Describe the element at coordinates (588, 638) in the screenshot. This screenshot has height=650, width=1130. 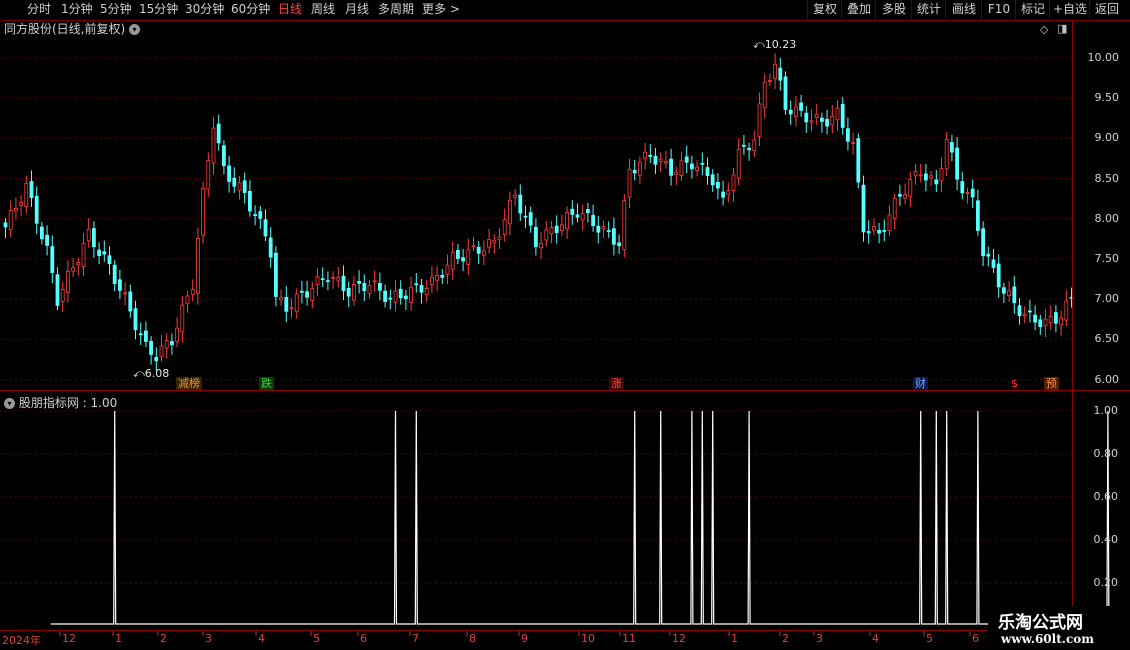
I see `time-tick-label: 10` at that location.